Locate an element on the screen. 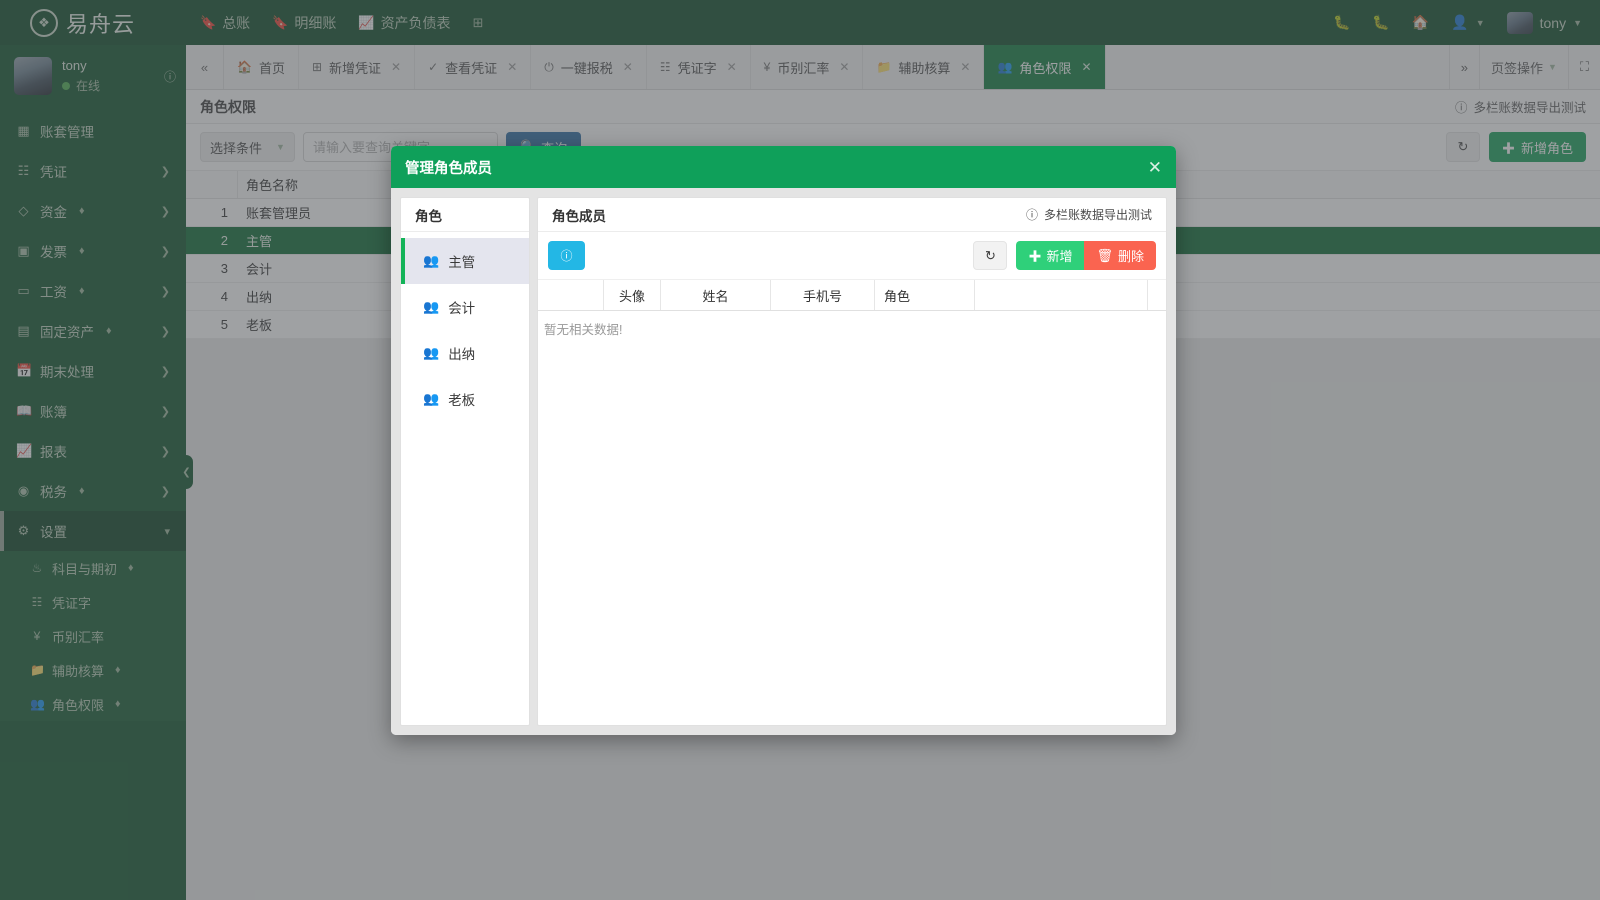 The image size is (1600, 900). members-table-header: 头像 姓名 手机号 角色 is located at coordinates (852, 295).